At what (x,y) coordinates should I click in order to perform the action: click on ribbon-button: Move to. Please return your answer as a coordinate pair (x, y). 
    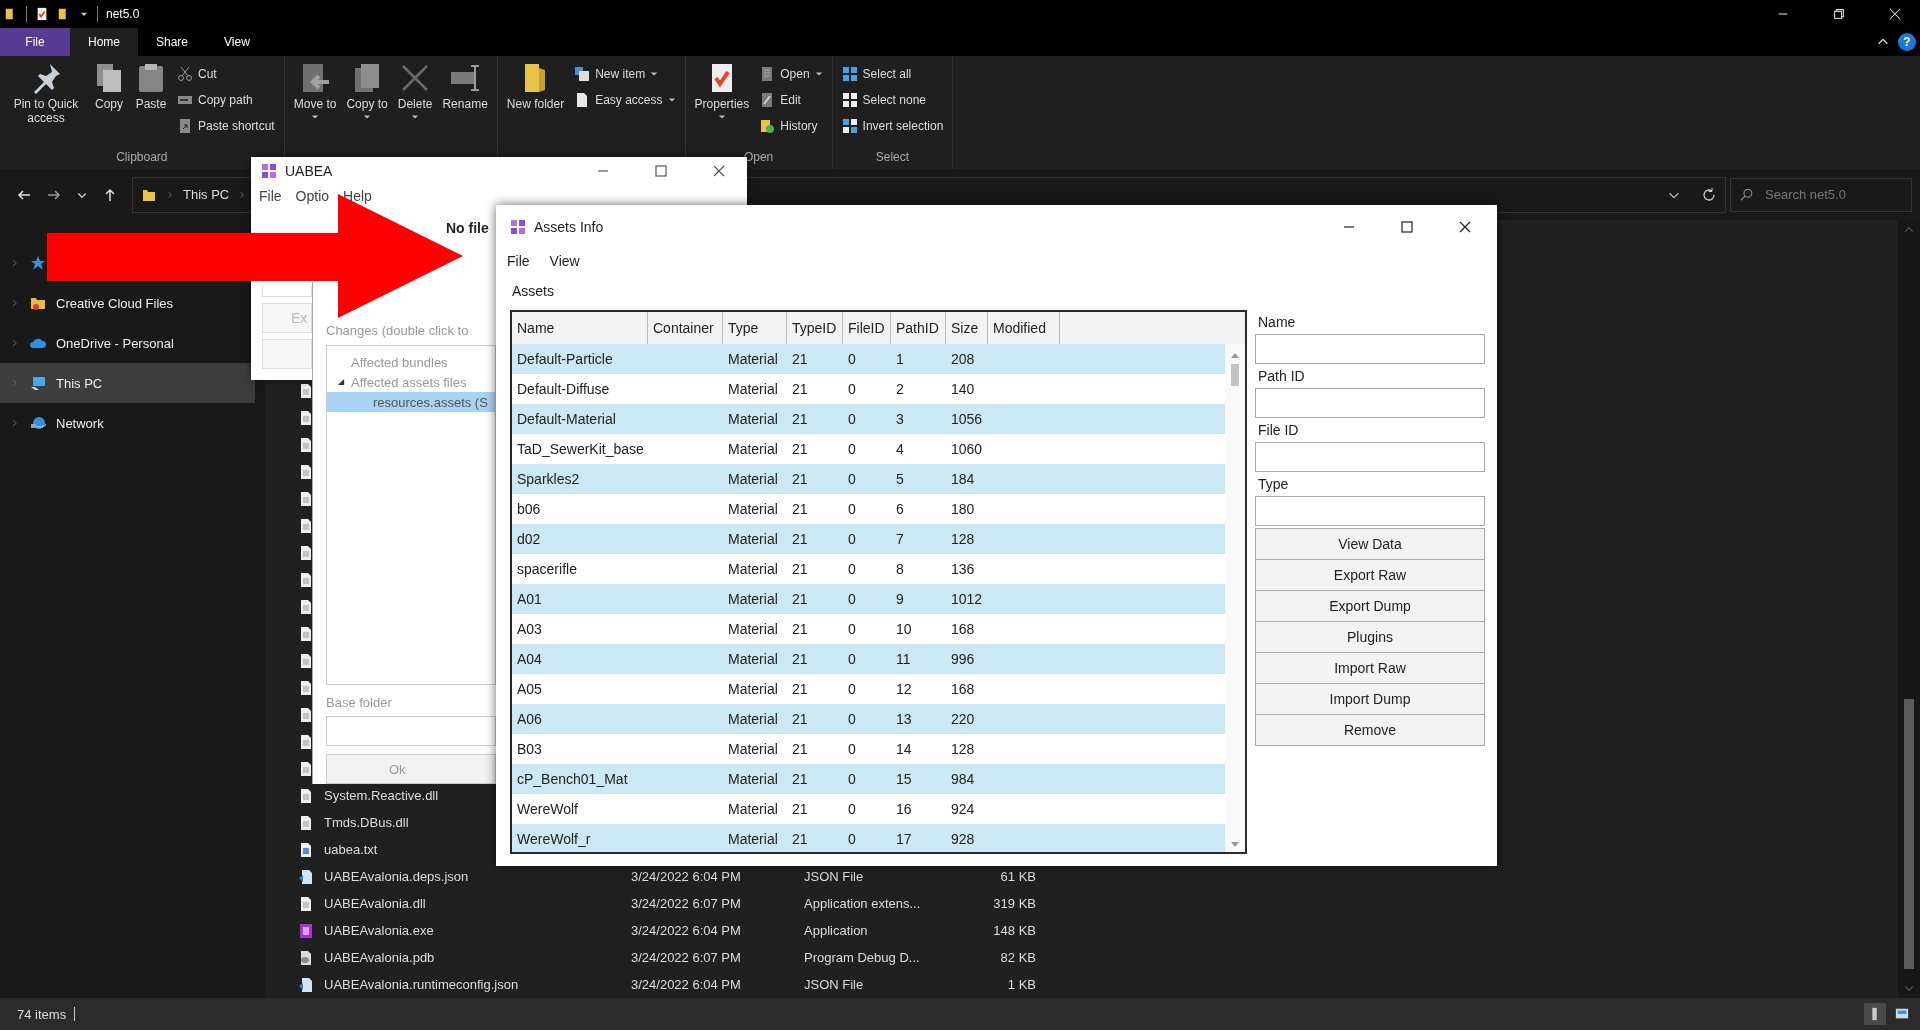
    Looking at the image, I should click on (315, 103).